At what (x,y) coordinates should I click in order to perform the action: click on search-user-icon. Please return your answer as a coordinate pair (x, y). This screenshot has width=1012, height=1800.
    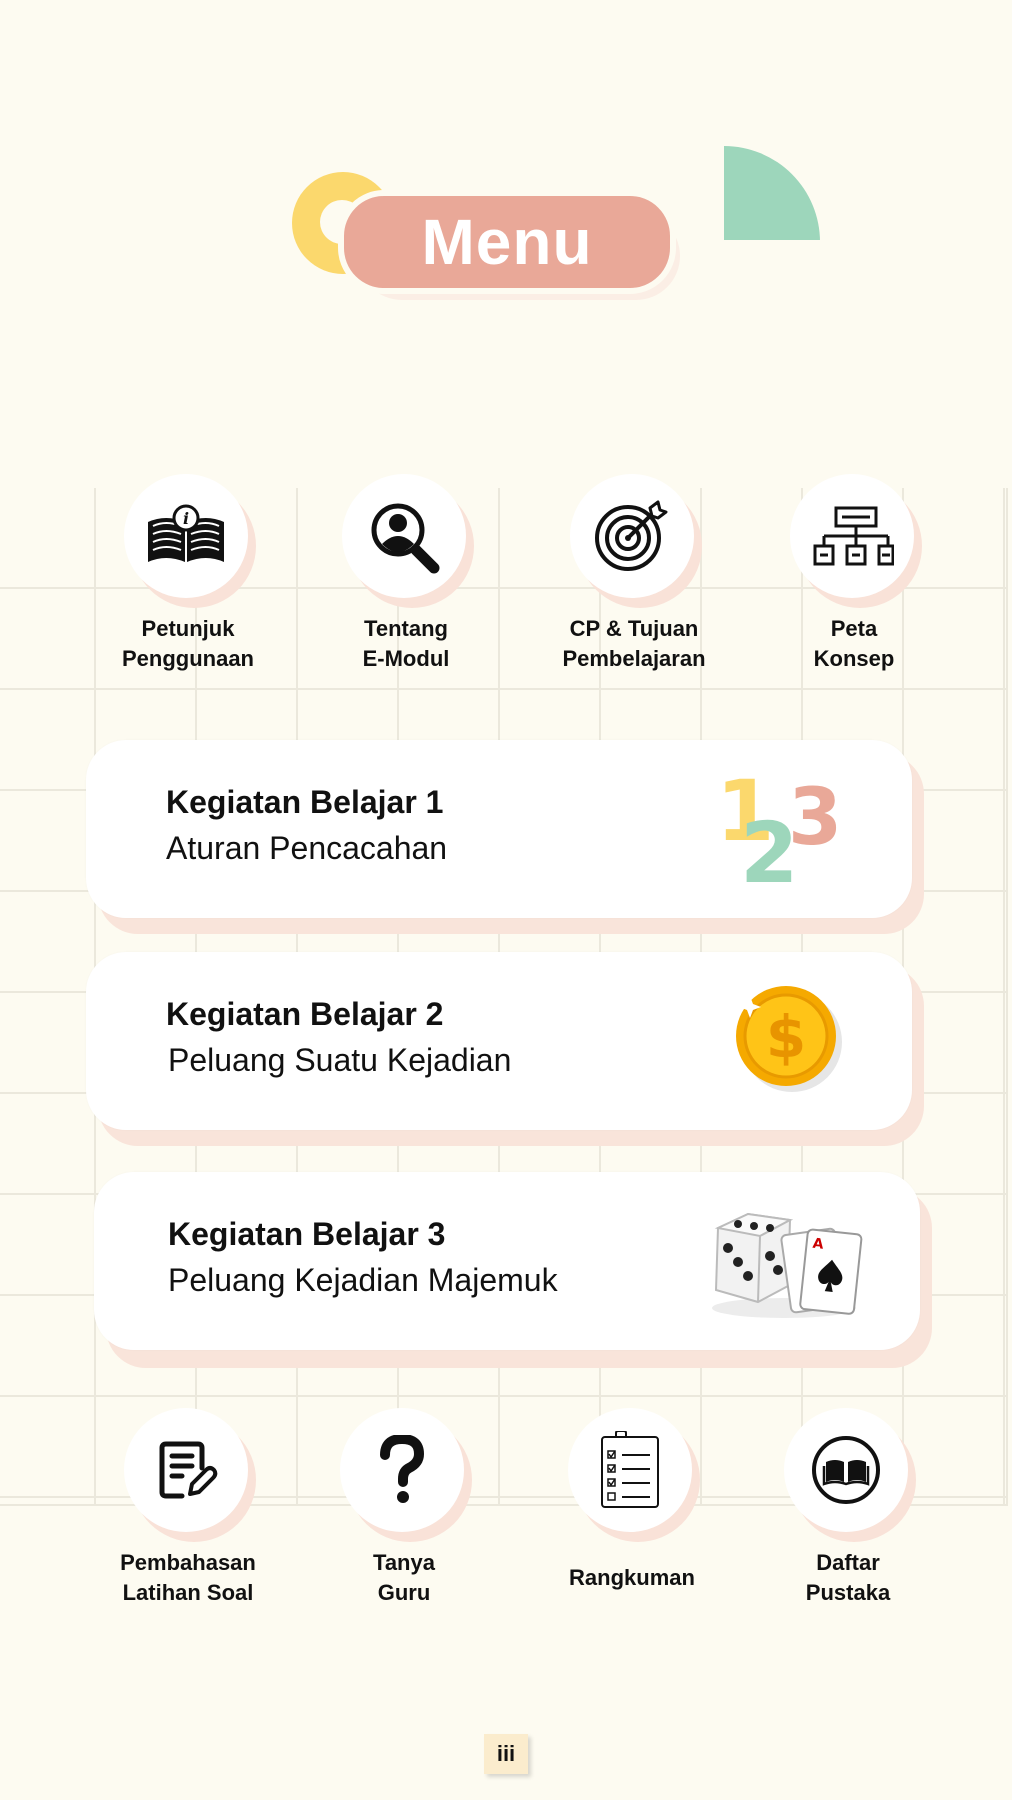
    Looking at the image, I should click on (404, 536).